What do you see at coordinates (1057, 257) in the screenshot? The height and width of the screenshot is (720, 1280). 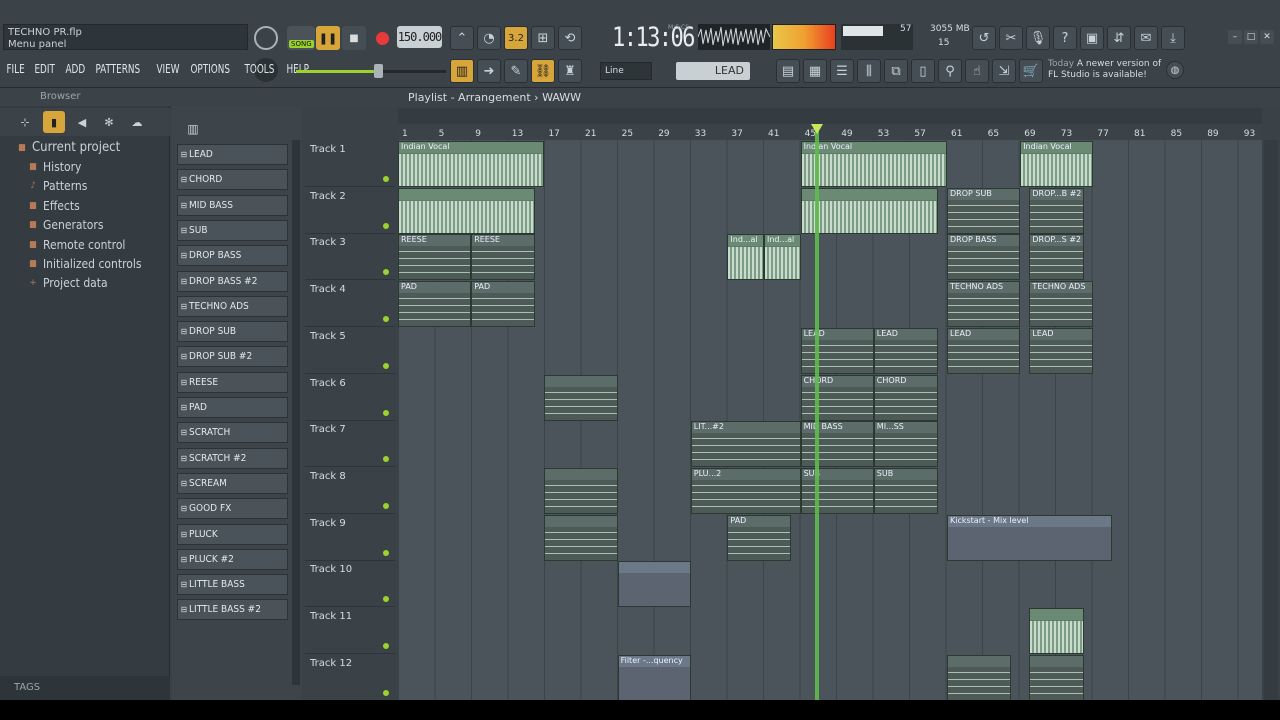 I see `playlist-clip: DROP...S #2` at bounding box center [1057, 257].